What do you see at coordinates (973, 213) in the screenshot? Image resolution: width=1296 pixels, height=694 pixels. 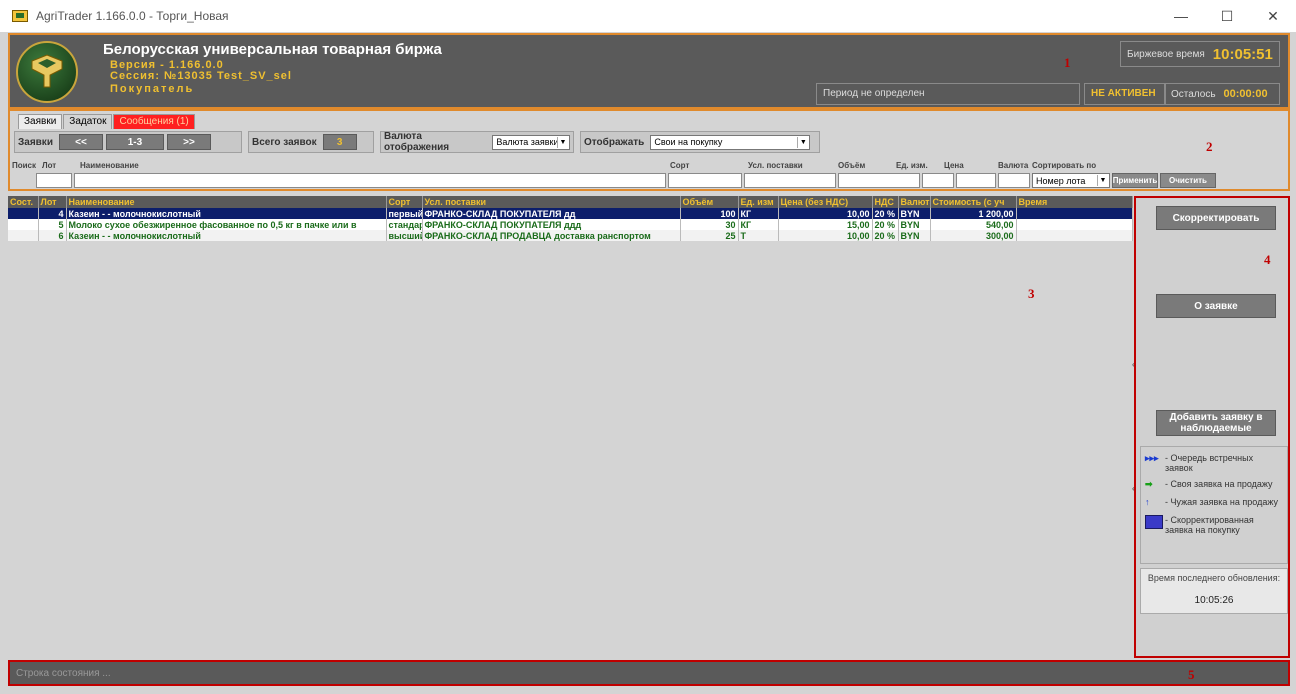 I see `cell-cost: 1 200,00` at bounding box center [973, 213].